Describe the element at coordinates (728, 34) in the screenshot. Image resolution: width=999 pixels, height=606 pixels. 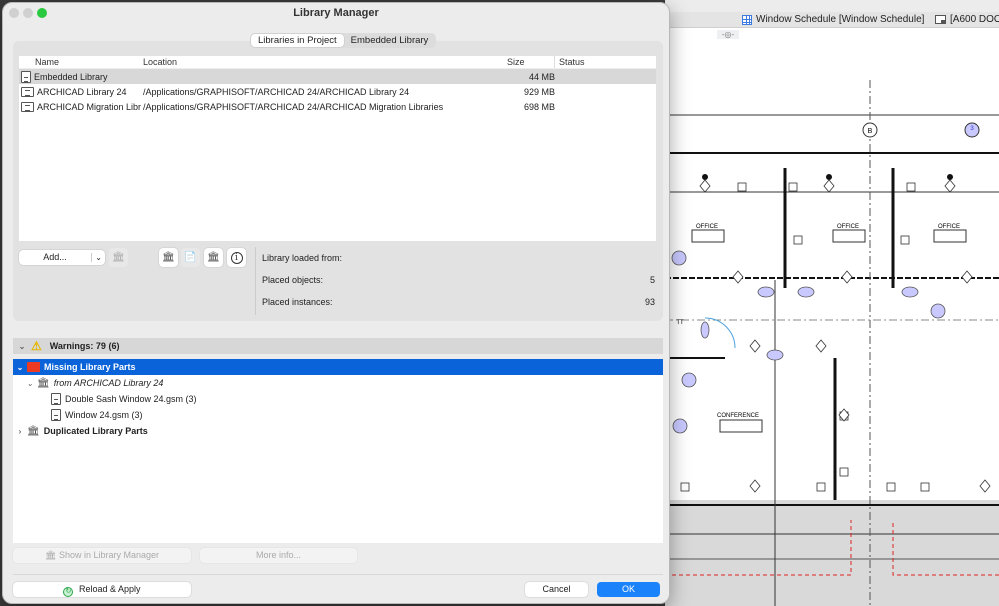
I see `visibility-eye-icon: -◎-` at that location.